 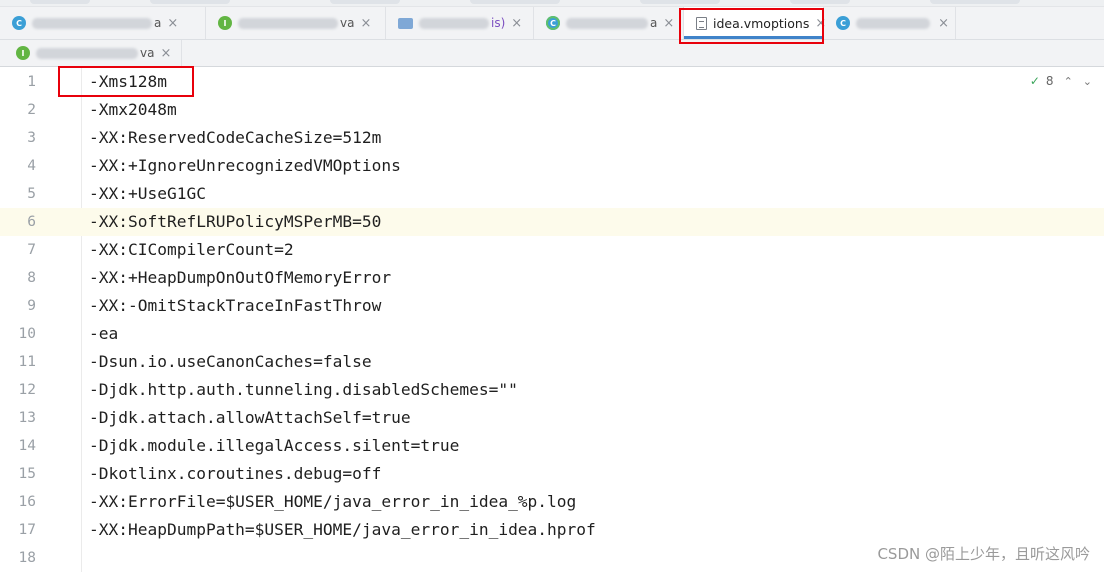 What do you see at coordinates (983, 554) in the screenshot?
I see `watermark: CSDN @陌上少年，且听这风吟` at bounding box center [983, 554].